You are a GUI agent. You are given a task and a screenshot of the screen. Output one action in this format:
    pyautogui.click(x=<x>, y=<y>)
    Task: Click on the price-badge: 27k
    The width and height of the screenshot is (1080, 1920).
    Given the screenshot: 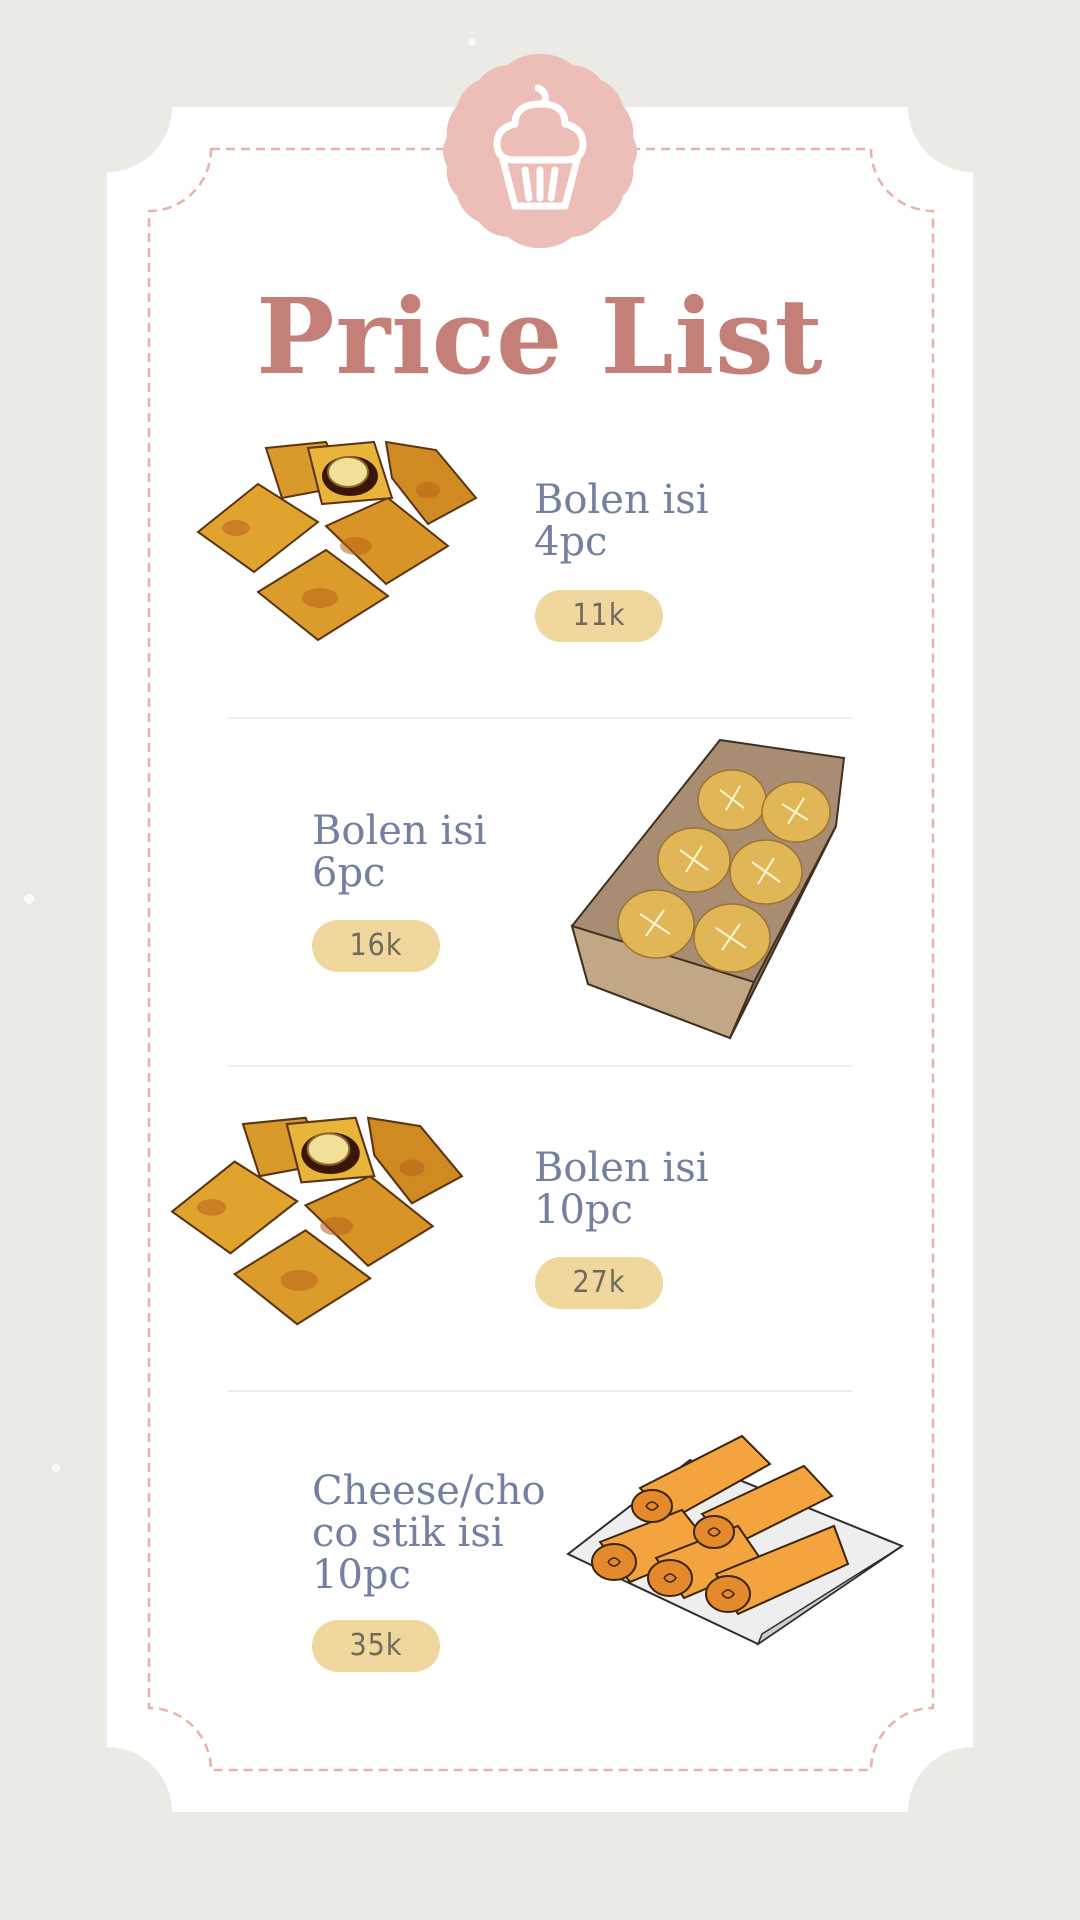 What is the action you would take?
    pyautogui.click(x=599, y=1283)
    